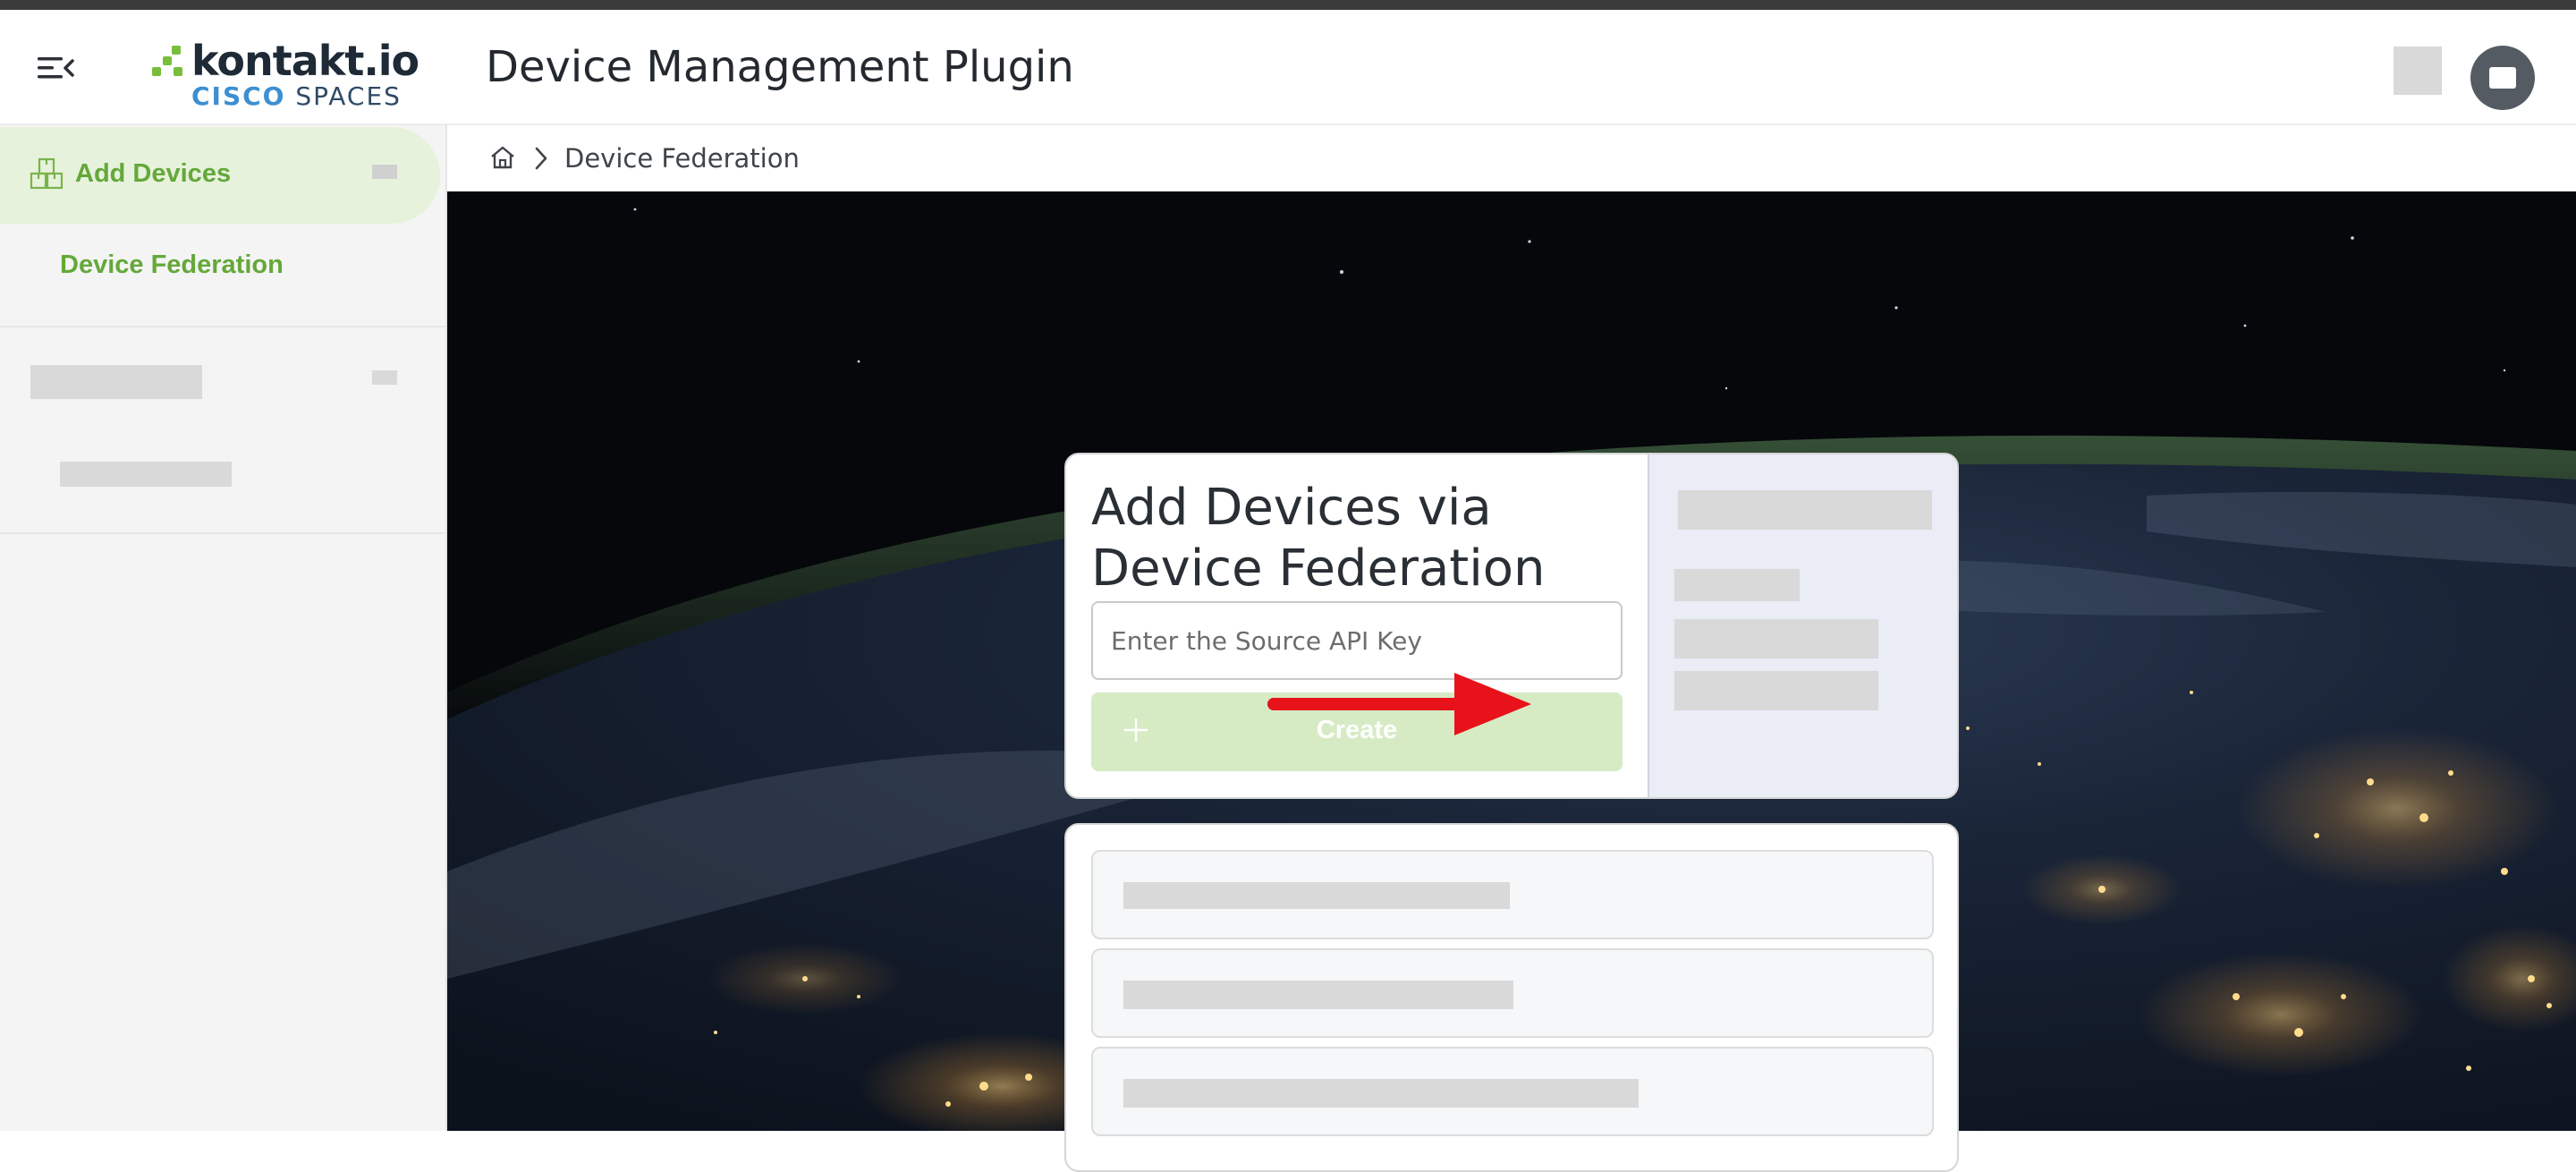  What do you see at coordinates (502, 157) in the screenshot?
I see `home-icon` at bounding box center [502, 157].